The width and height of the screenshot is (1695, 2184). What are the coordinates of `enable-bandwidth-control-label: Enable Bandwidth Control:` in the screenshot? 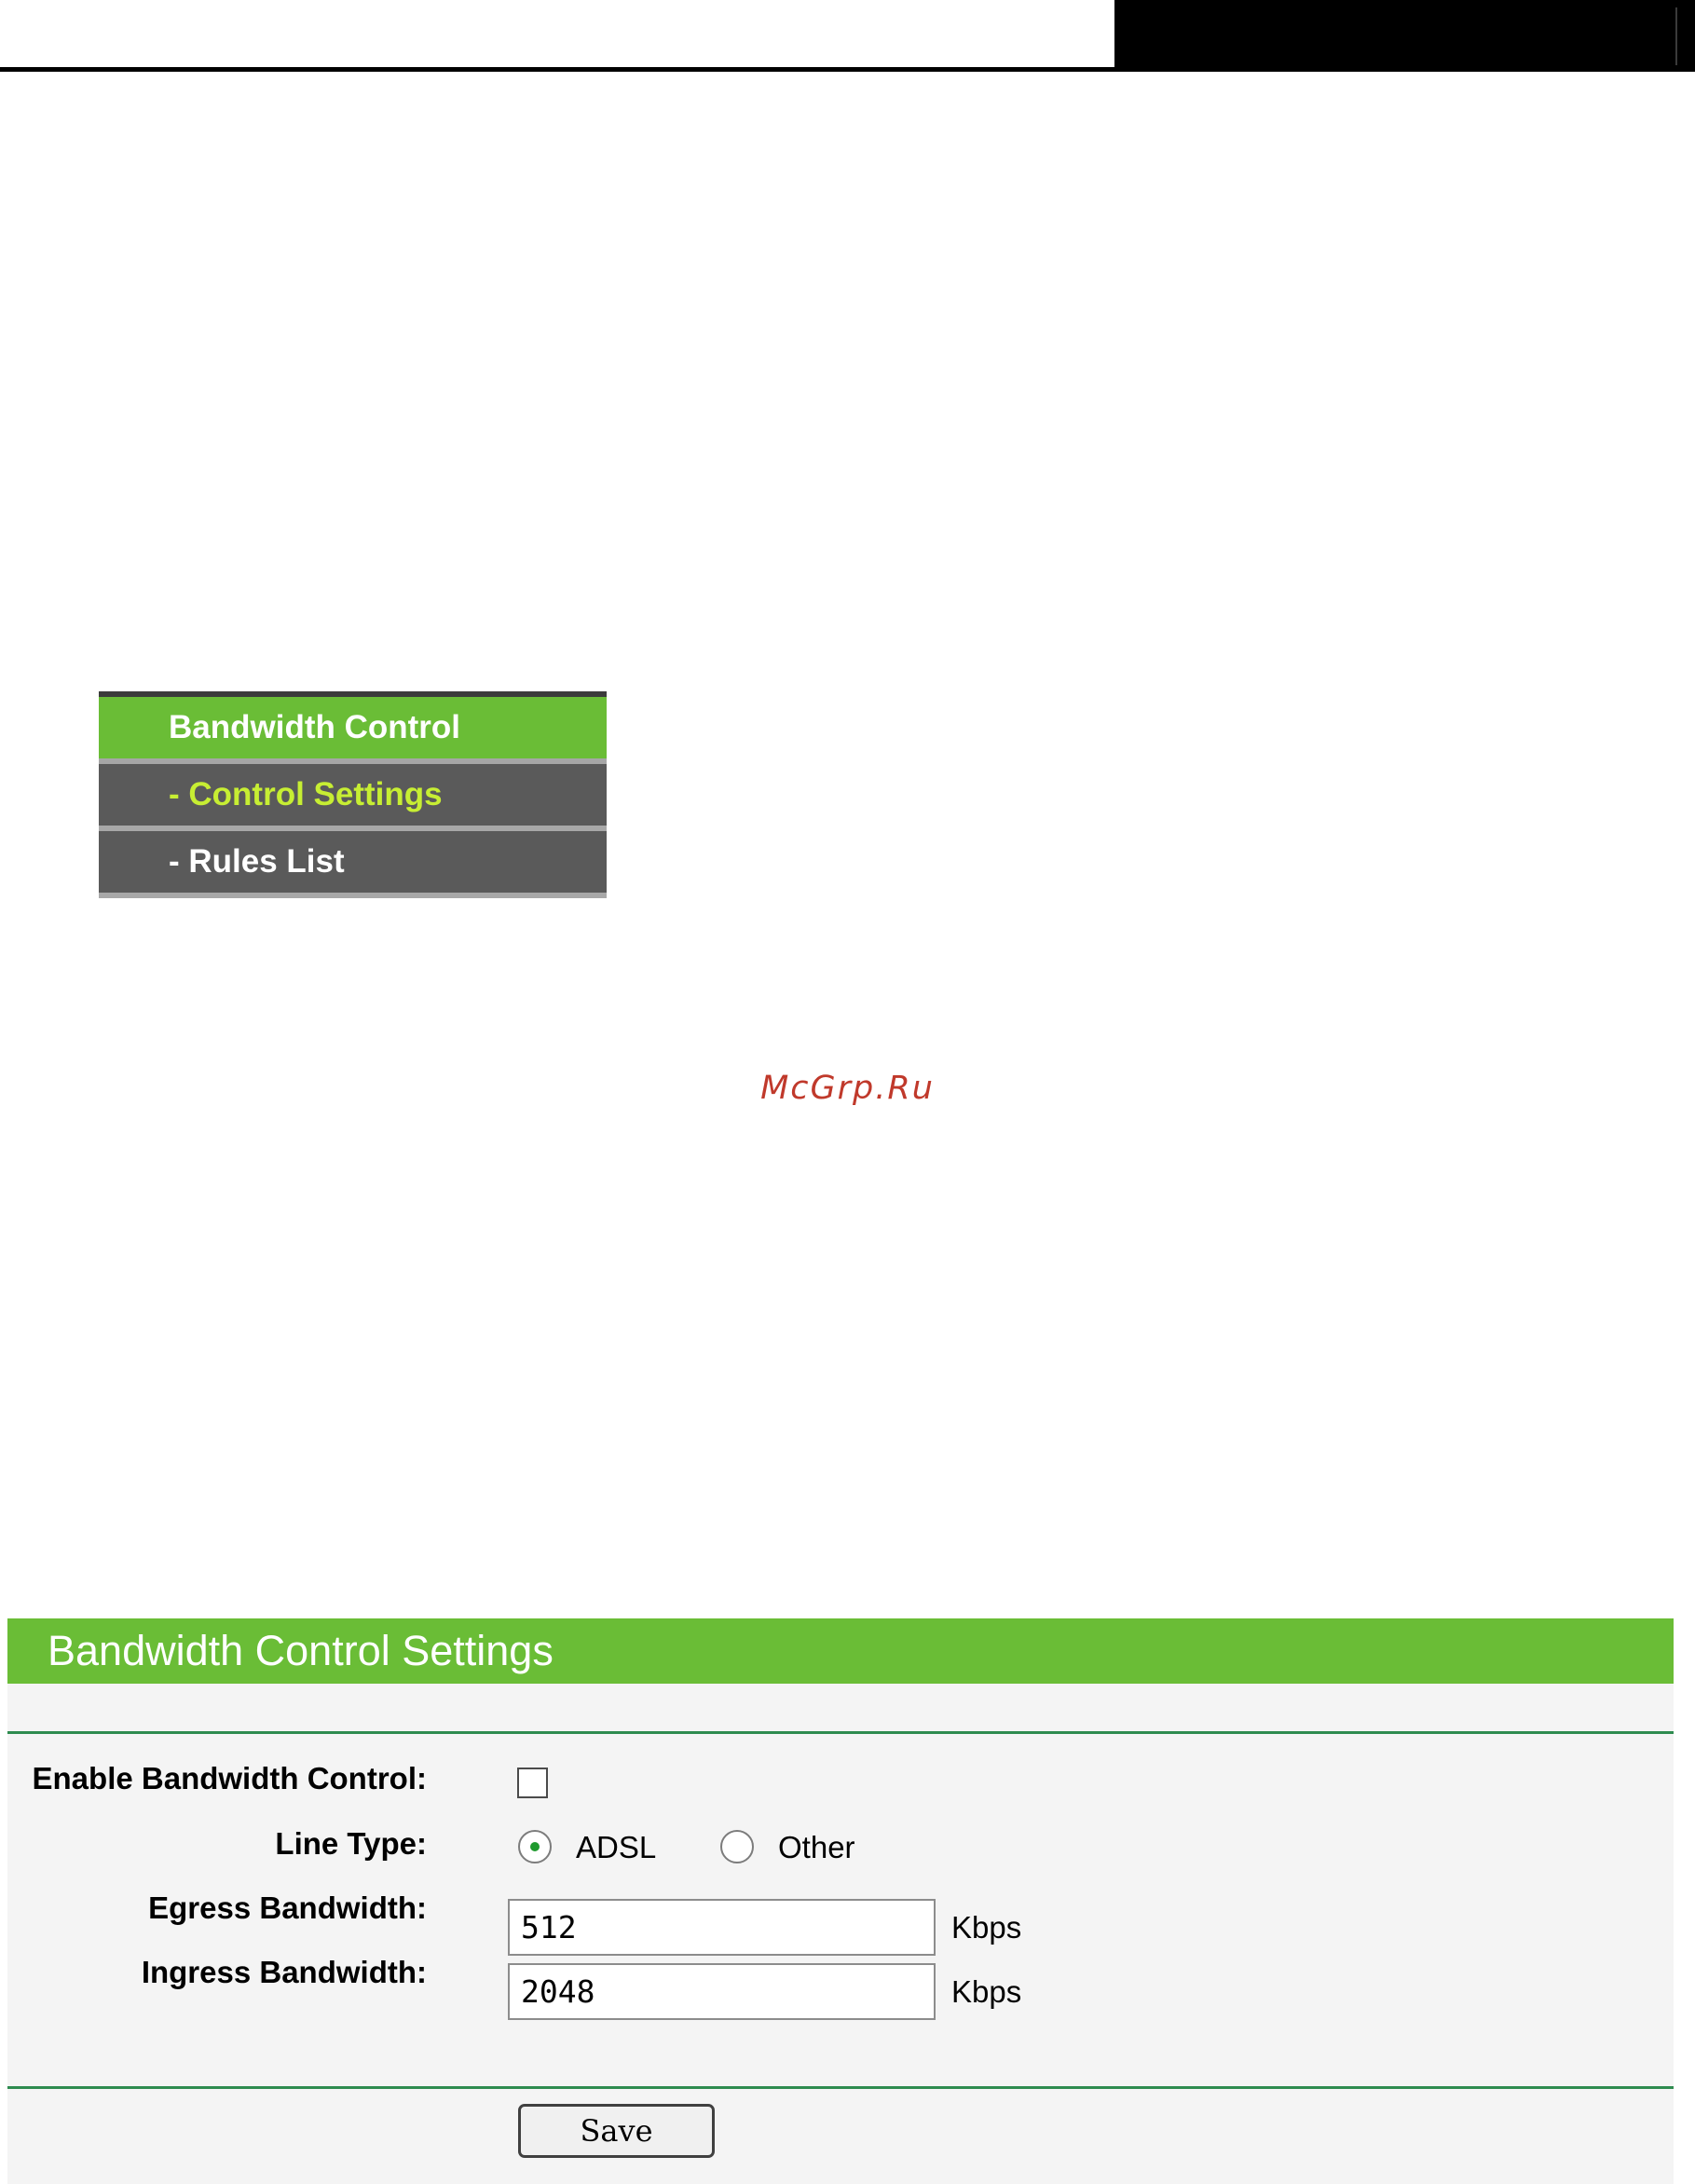 It's located at (229, 1778).